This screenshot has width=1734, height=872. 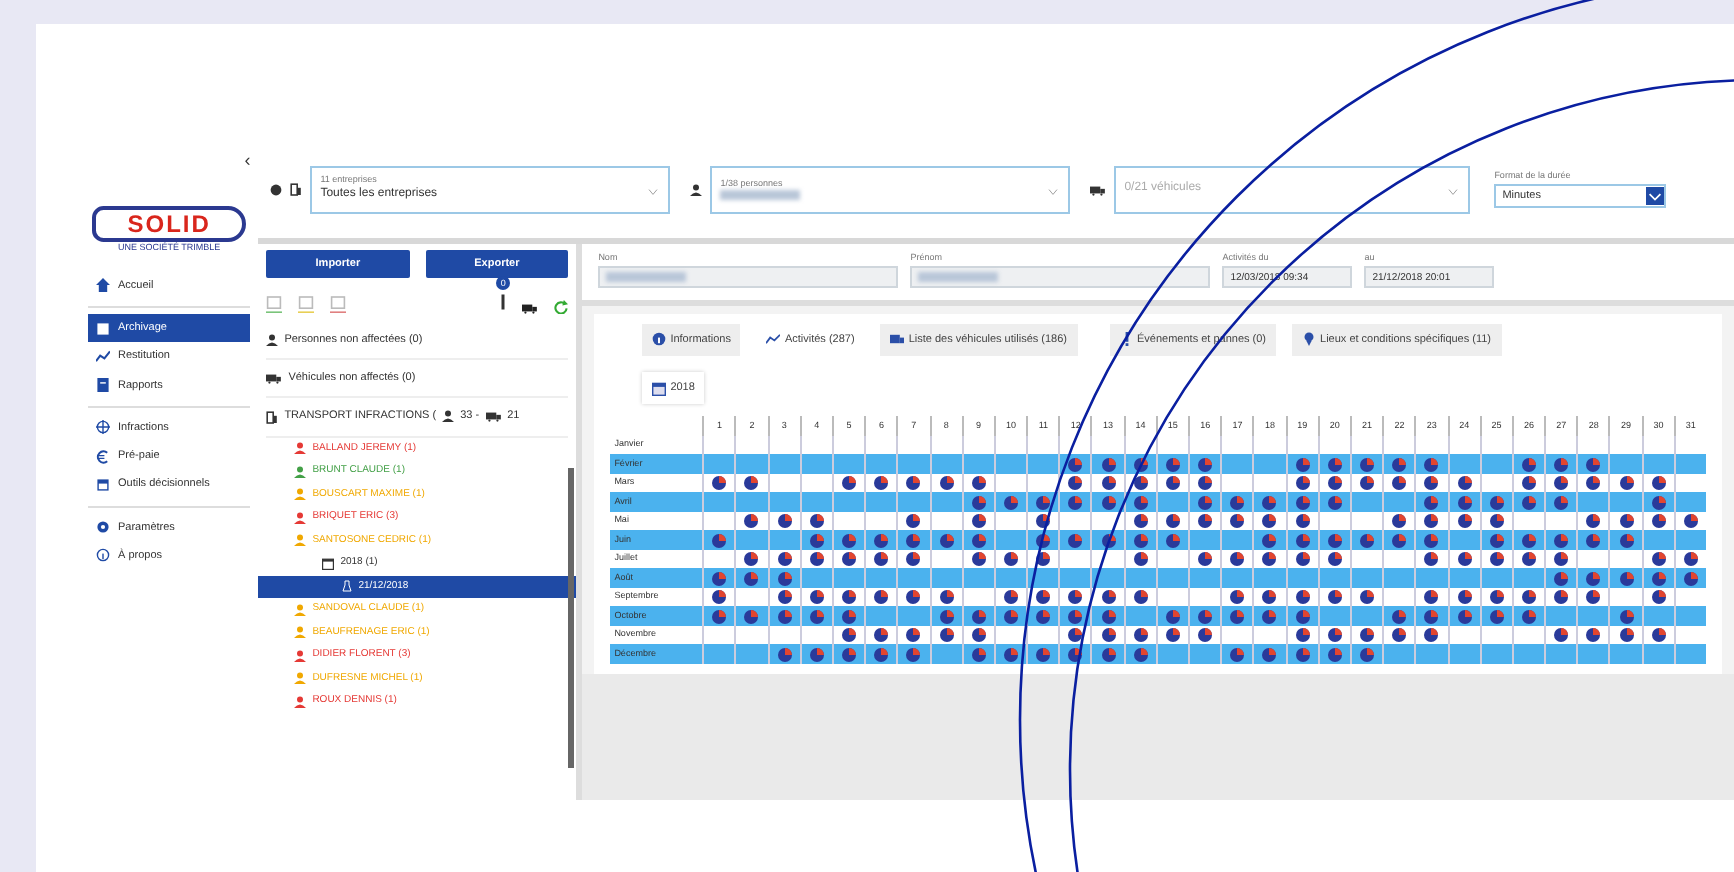 What do you see at coordinates (659, 388) in the screenshot?
I see `calendar-icon` at bounding box center [659, 388].